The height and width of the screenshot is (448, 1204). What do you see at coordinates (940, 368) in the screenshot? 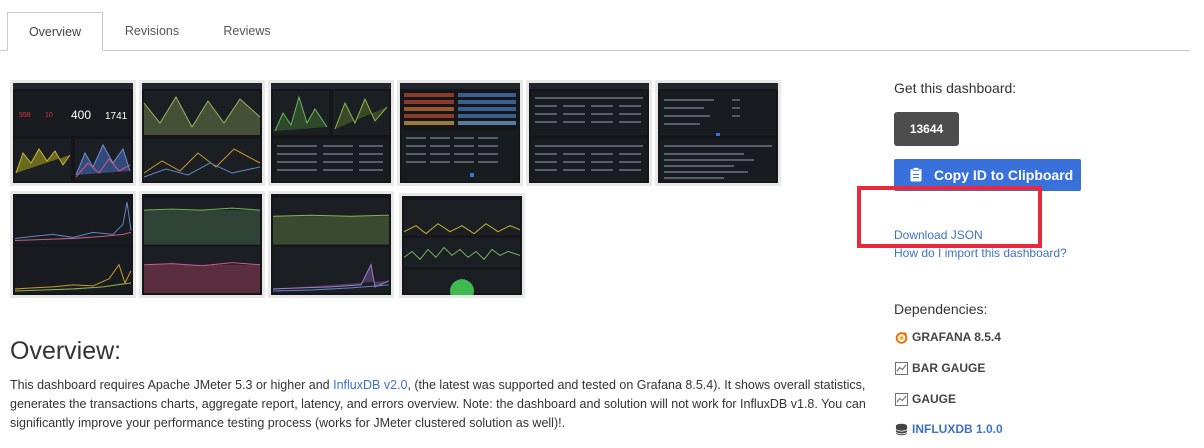
I see `dependency-bar-gauge: BAR GAUGE` at bounding box center [940, 368].